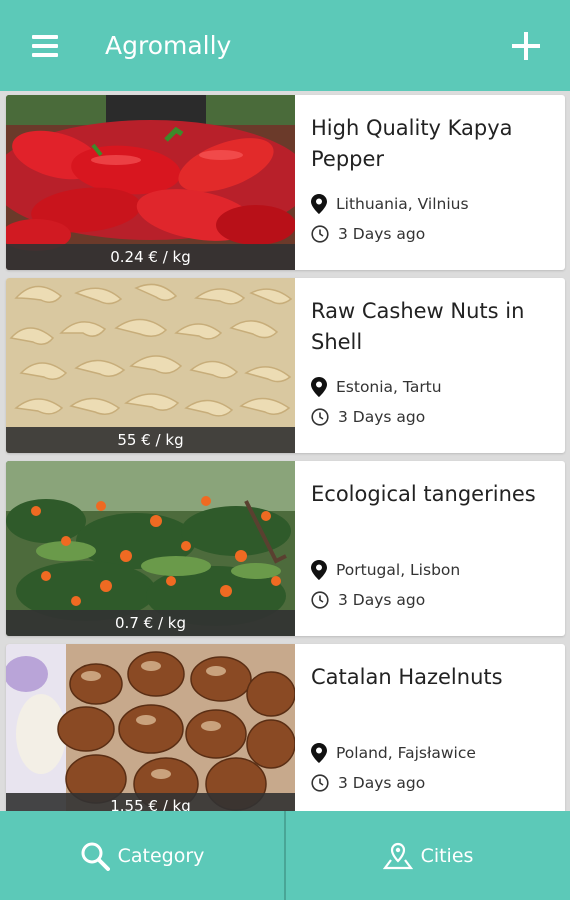 This screenshot has width=570, height=900. Describe the element at coordinates (398, 570) in the screenshot. I see `listing-location: Portugal, Lisbon` at that location.